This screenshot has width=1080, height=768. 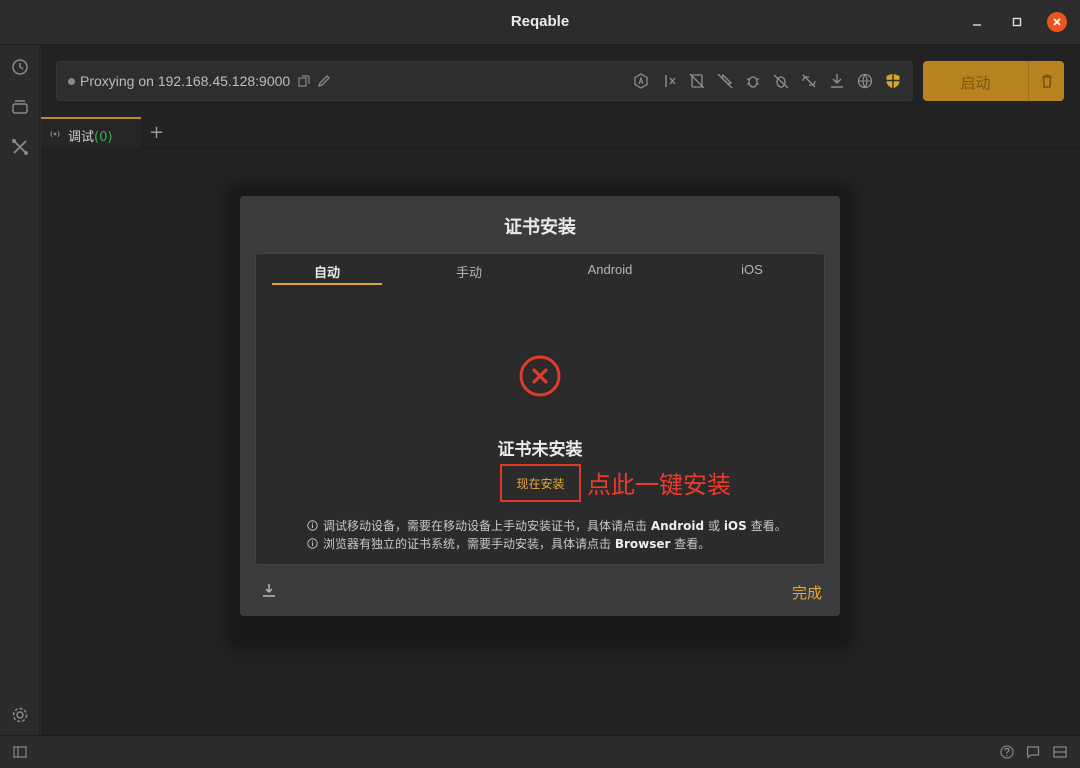 What do you see at coordinates (1047, 81) in the screenshot?
I see `trash-icon` at bounding box center [1047, 81].